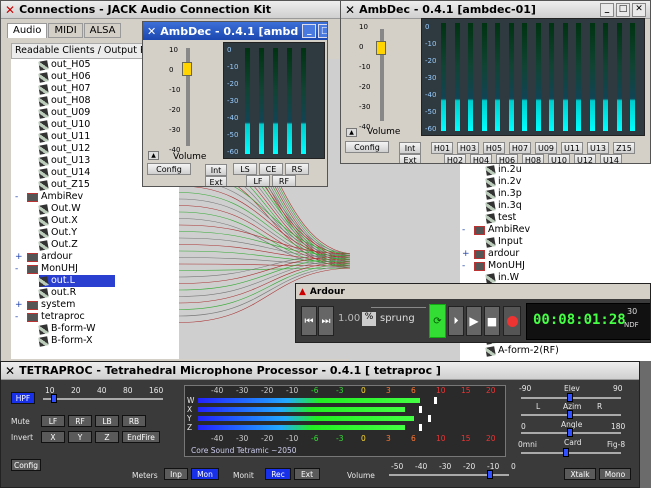 The height and width of the screenshot is (488, 651). Describe the element at coordinates (494, 148) in the screenshot. I see `speaker-button-h05: H05` at that location.